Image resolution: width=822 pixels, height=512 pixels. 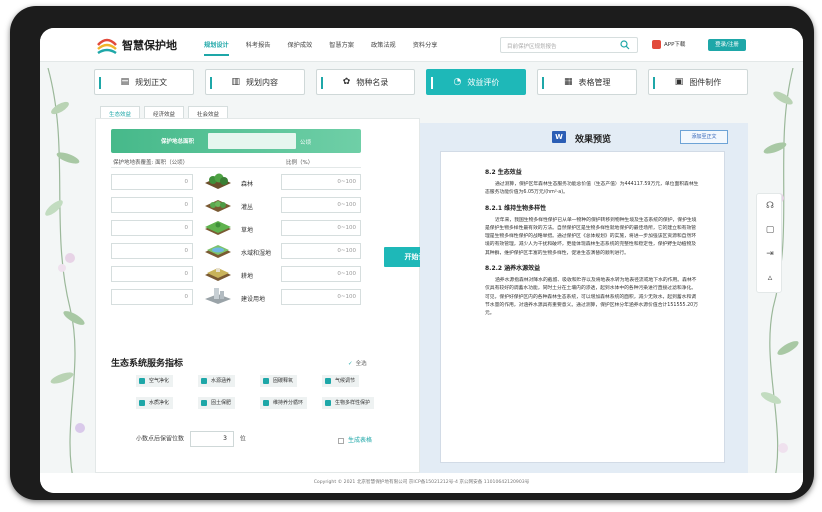 I want to click on tab-label: 图件制作, so click(x=705, y=82).